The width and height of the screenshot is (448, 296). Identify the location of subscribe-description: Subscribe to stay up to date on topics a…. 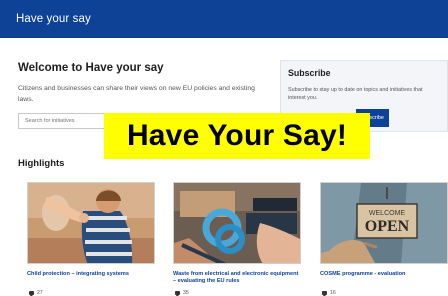
(355, 94).